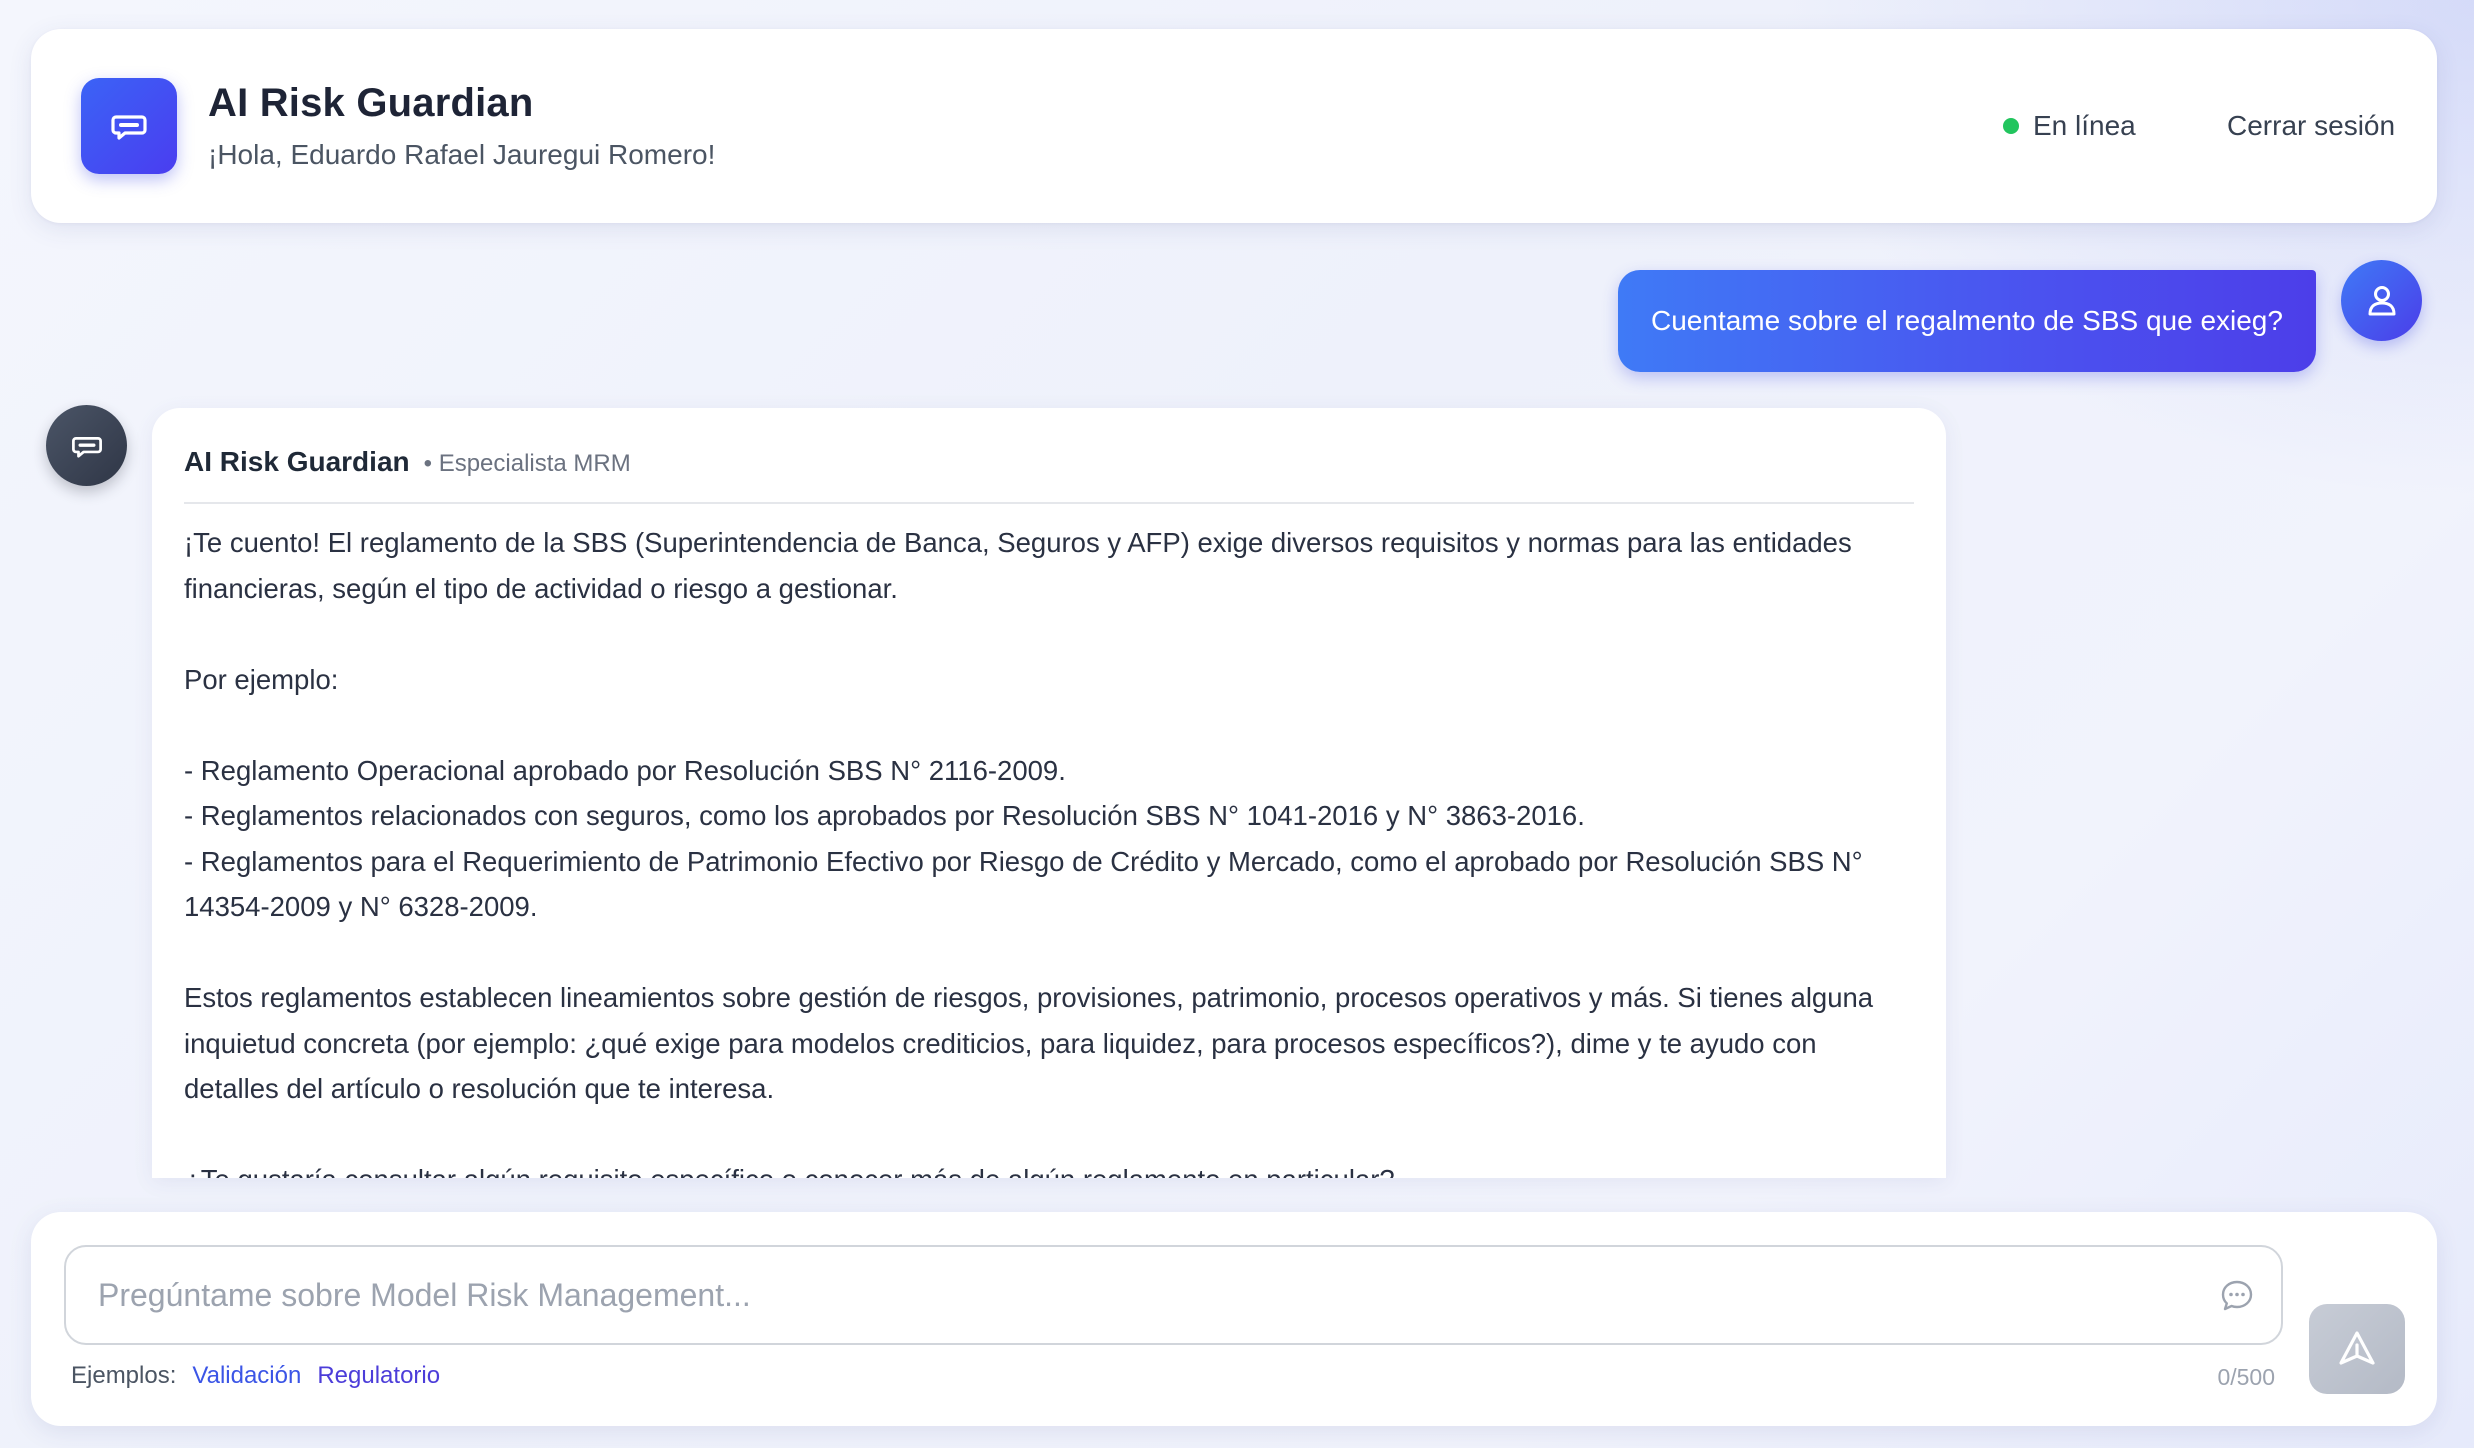 The width and height of the screenshot is (2474, 1448). I want to click on send-icon, so click(2357, 1348).